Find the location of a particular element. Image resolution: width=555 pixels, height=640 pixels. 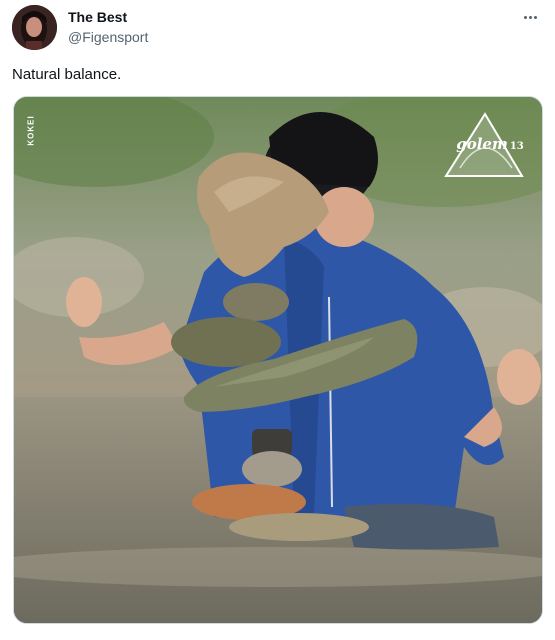

more-horizontal-icon is located at coordinates (530, 17).